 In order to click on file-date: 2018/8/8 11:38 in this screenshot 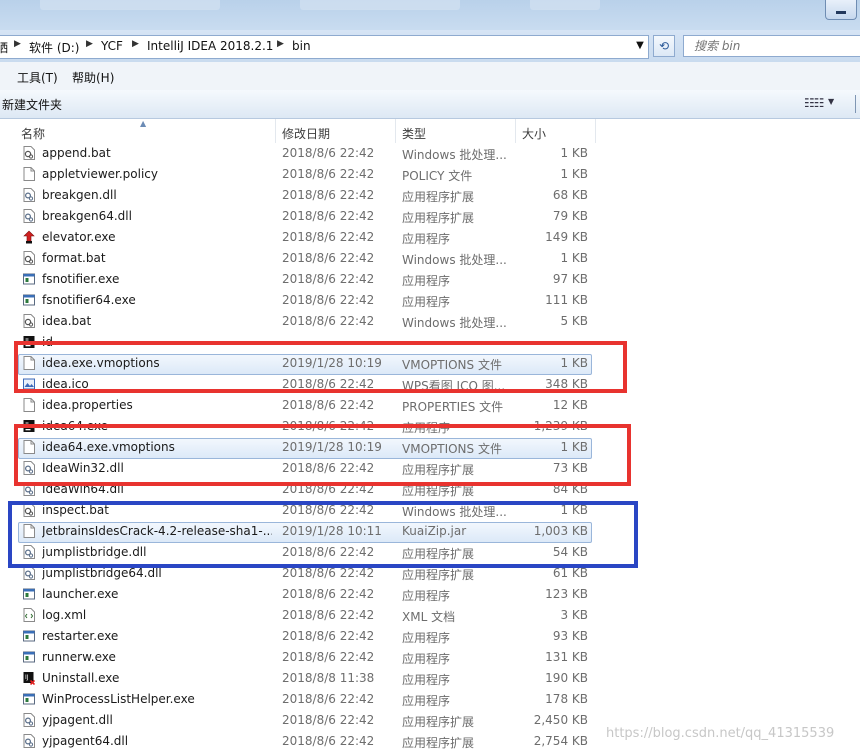, I will do `click(328, 678)`.